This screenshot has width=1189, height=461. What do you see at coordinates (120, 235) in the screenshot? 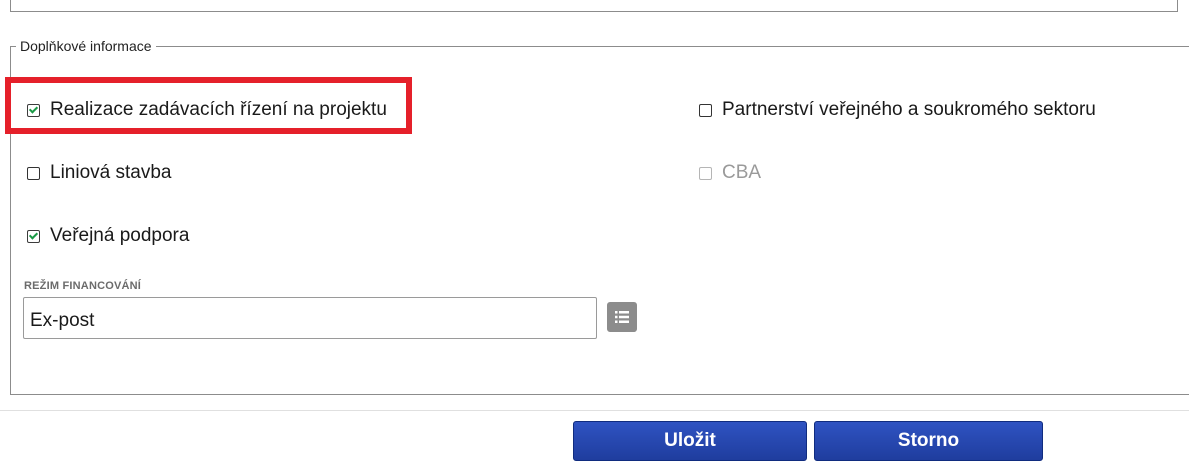
I see `checkbox-verejna-label: Veřejná podpora` at bounding box center [120, 235].